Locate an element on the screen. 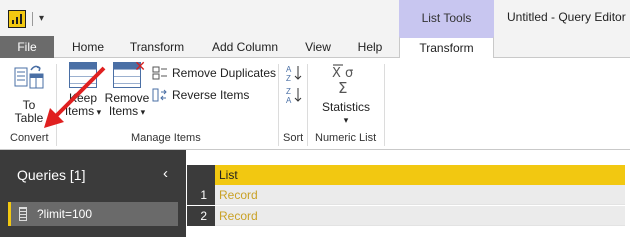 This screenshot has width=630, height=240. group-label-sort: Sort is located at coordinates (293, 138).